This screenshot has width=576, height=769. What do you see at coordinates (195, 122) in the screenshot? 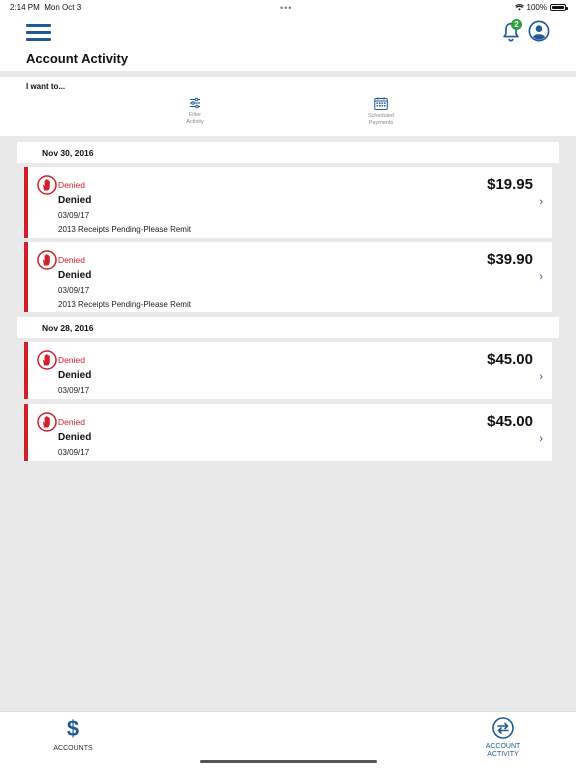
I see `filter-activity-label-2: Activity` at bounding box center [195, 122].